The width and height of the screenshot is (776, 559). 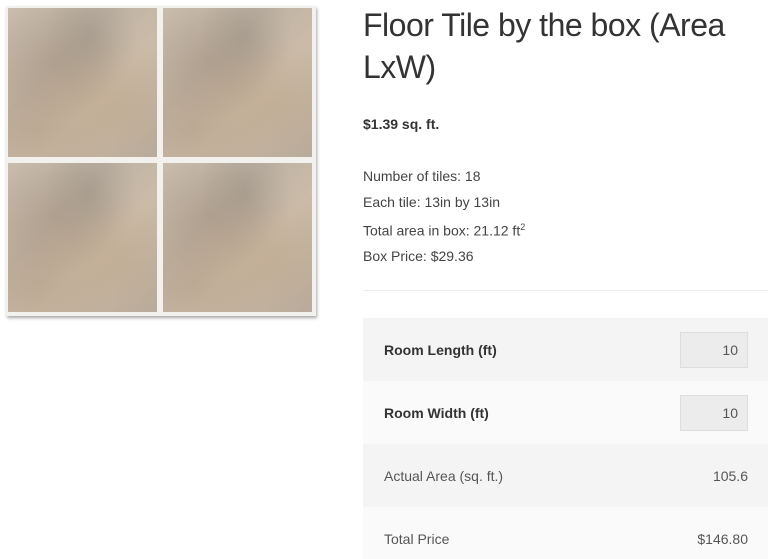 I want to click on tile-image-top-right, so click(x=237, y=82).